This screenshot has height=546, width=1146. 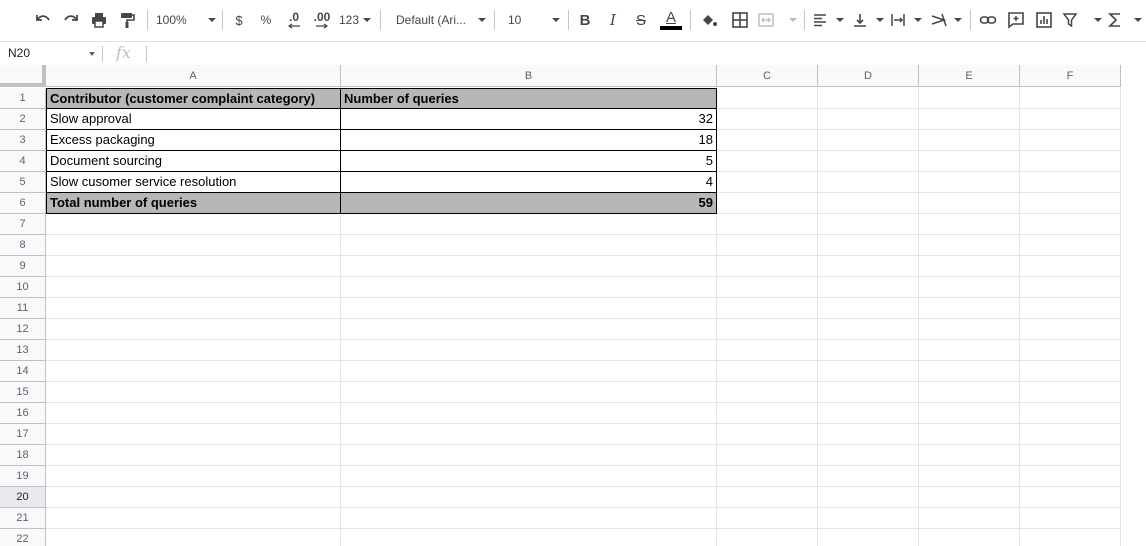 I want to click on cell-b13, so click(x=529, y=350).